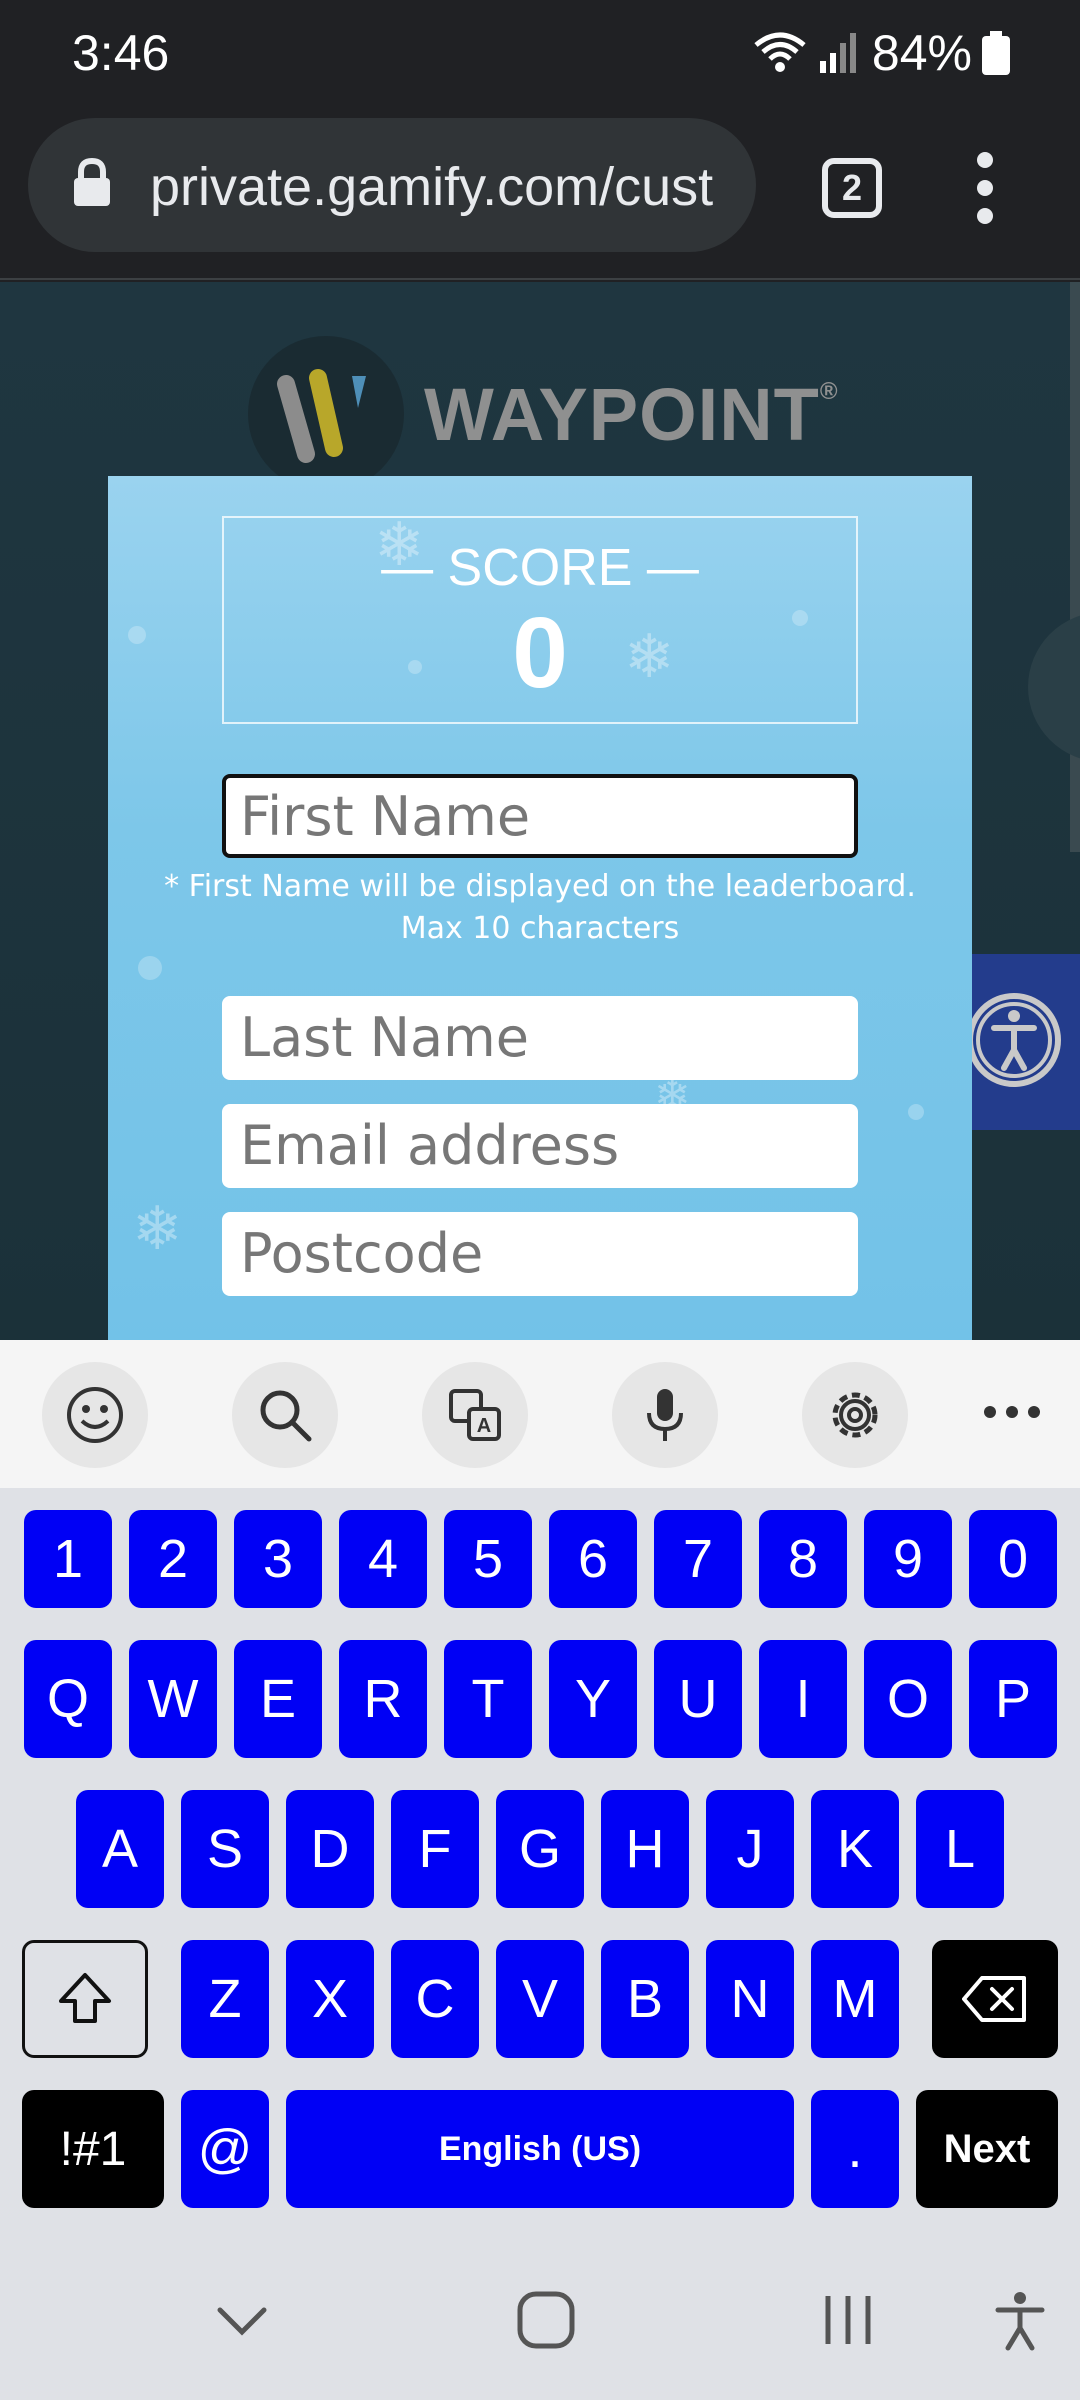 The width and height of the screenshot is (1080, 2400). I want to click on score-panel: — SCORE — 0, so click(540, 620).